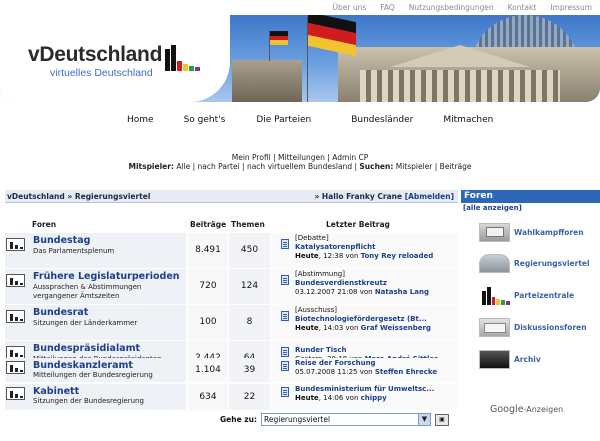  I want to click on site-logo: vDeutschland virtuelles Deutschland, so click(114, 61).